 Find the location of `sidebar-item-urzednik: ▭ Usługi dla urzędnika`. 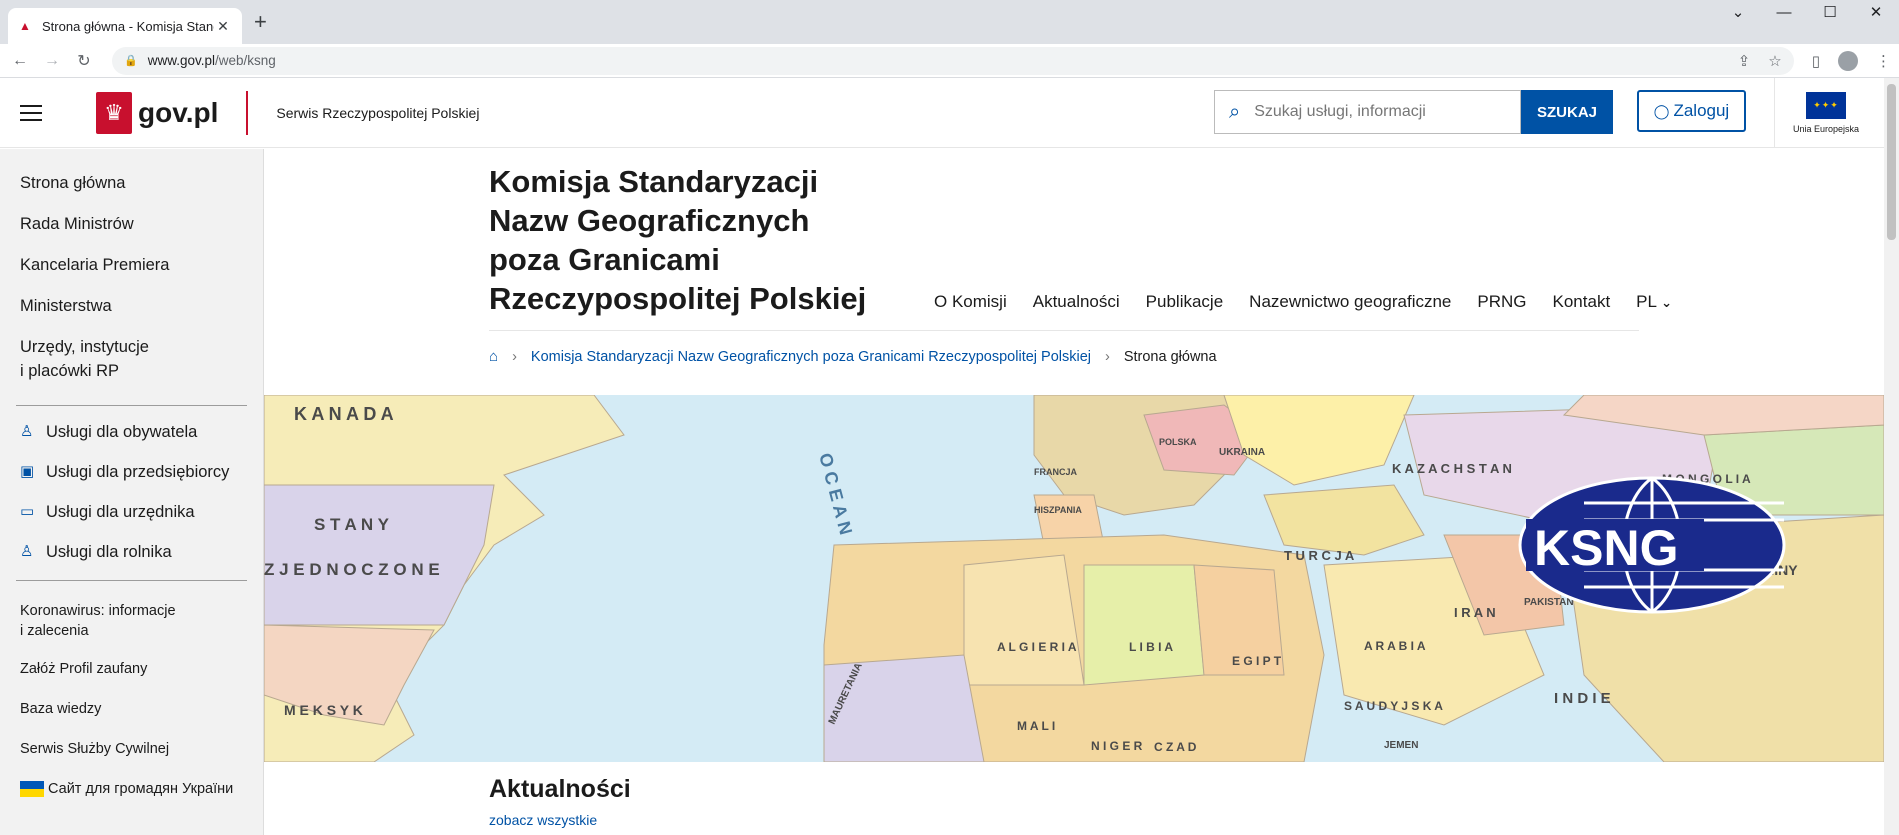

sidebar-item-urzednik: ▭ Usługi dla urzędnika is located at coordinates (131, 512).